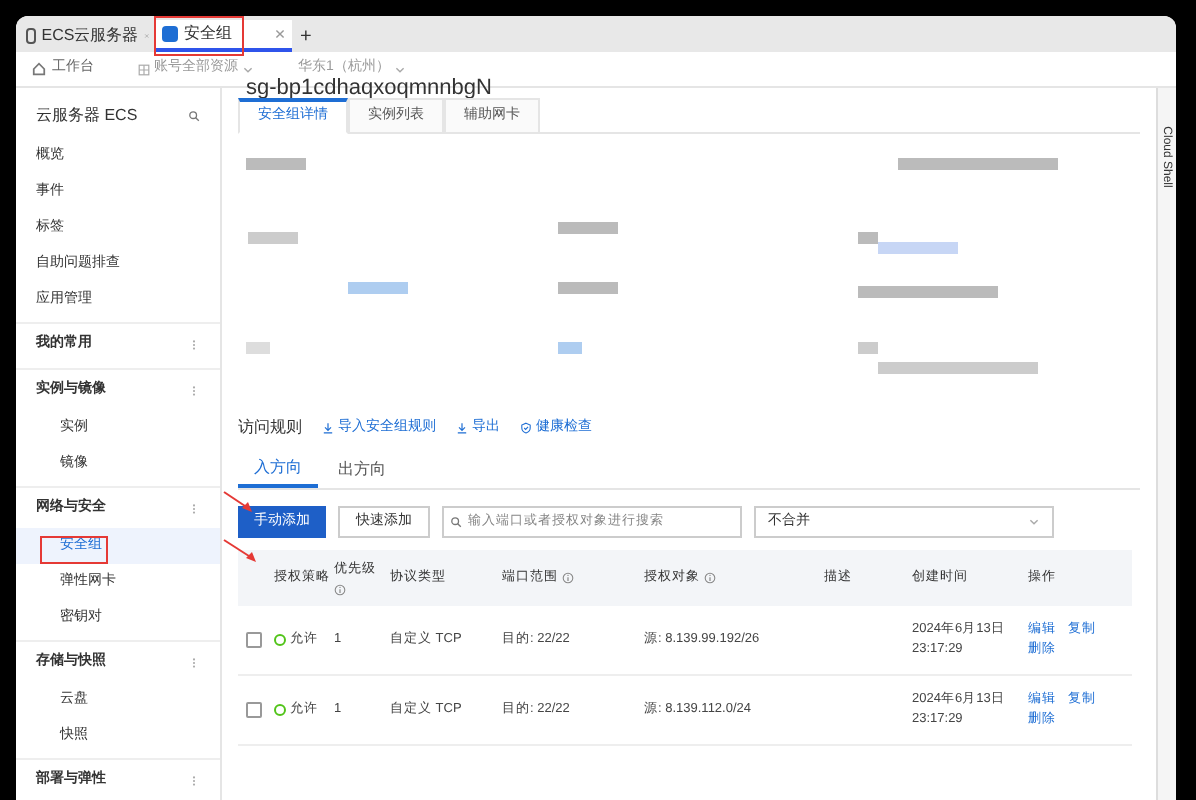  I want to click on browser-tab: 安全组, so click(224, 36).